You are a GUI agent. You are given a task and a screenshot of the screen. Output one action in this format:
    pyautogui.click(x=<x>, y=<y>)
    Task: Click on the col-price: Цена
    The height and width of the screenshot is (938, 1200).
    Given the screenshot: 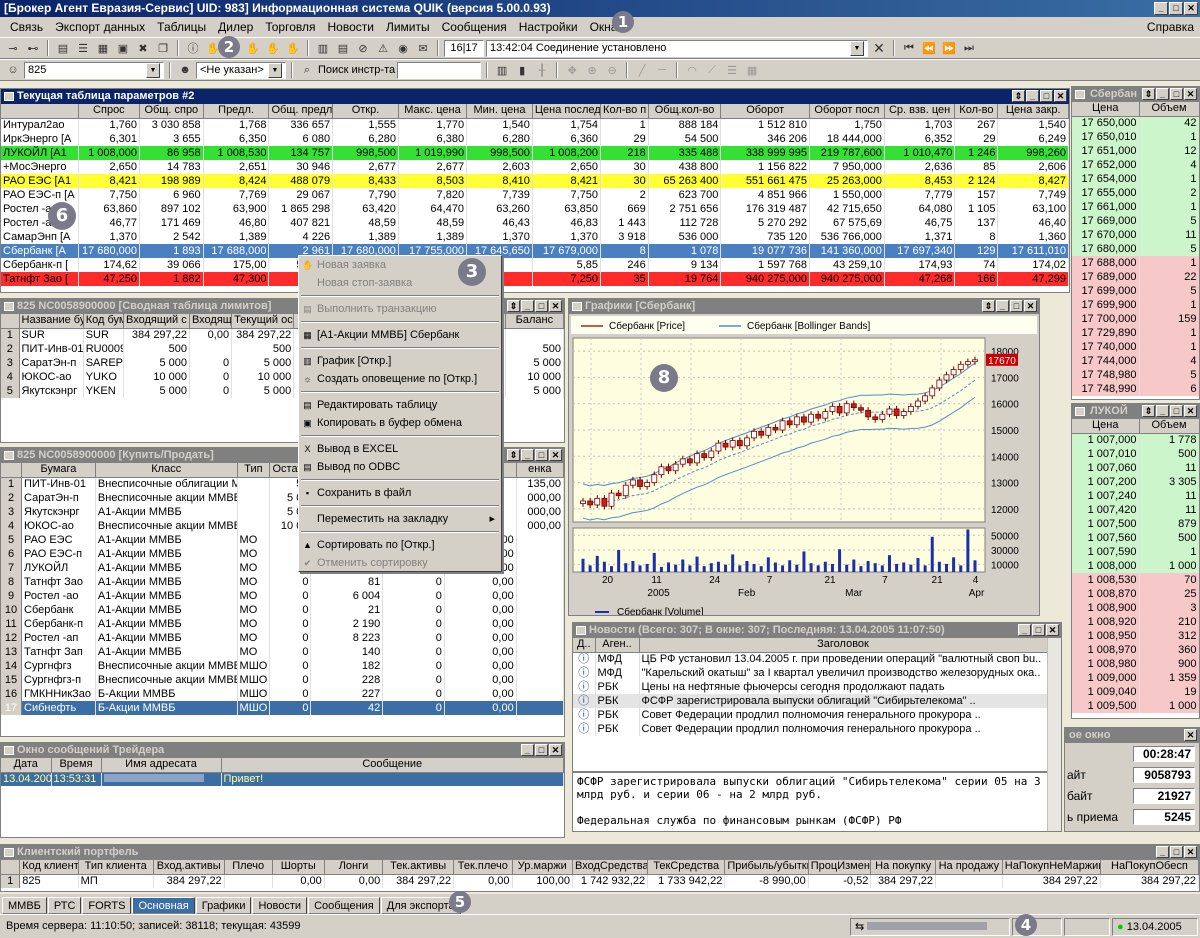 What is the action you would take?
    pyautogui.click(x=1106, y=426)
    